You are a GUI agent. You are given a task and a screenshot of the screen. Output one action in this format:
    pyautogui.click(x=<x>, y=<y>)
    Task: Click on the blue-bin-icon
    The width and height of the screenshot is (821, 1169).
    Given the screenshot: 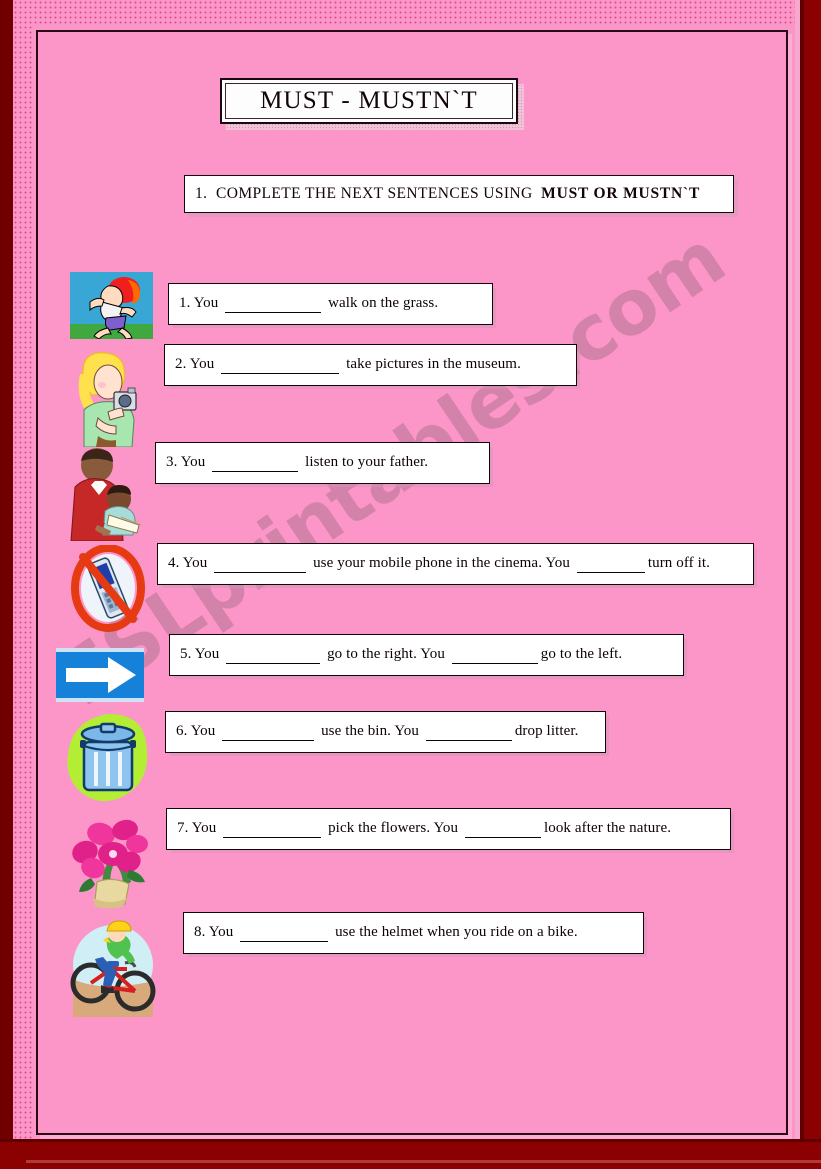 What is the action you would take?
    pyautogui.click(x=108, y=758)
    